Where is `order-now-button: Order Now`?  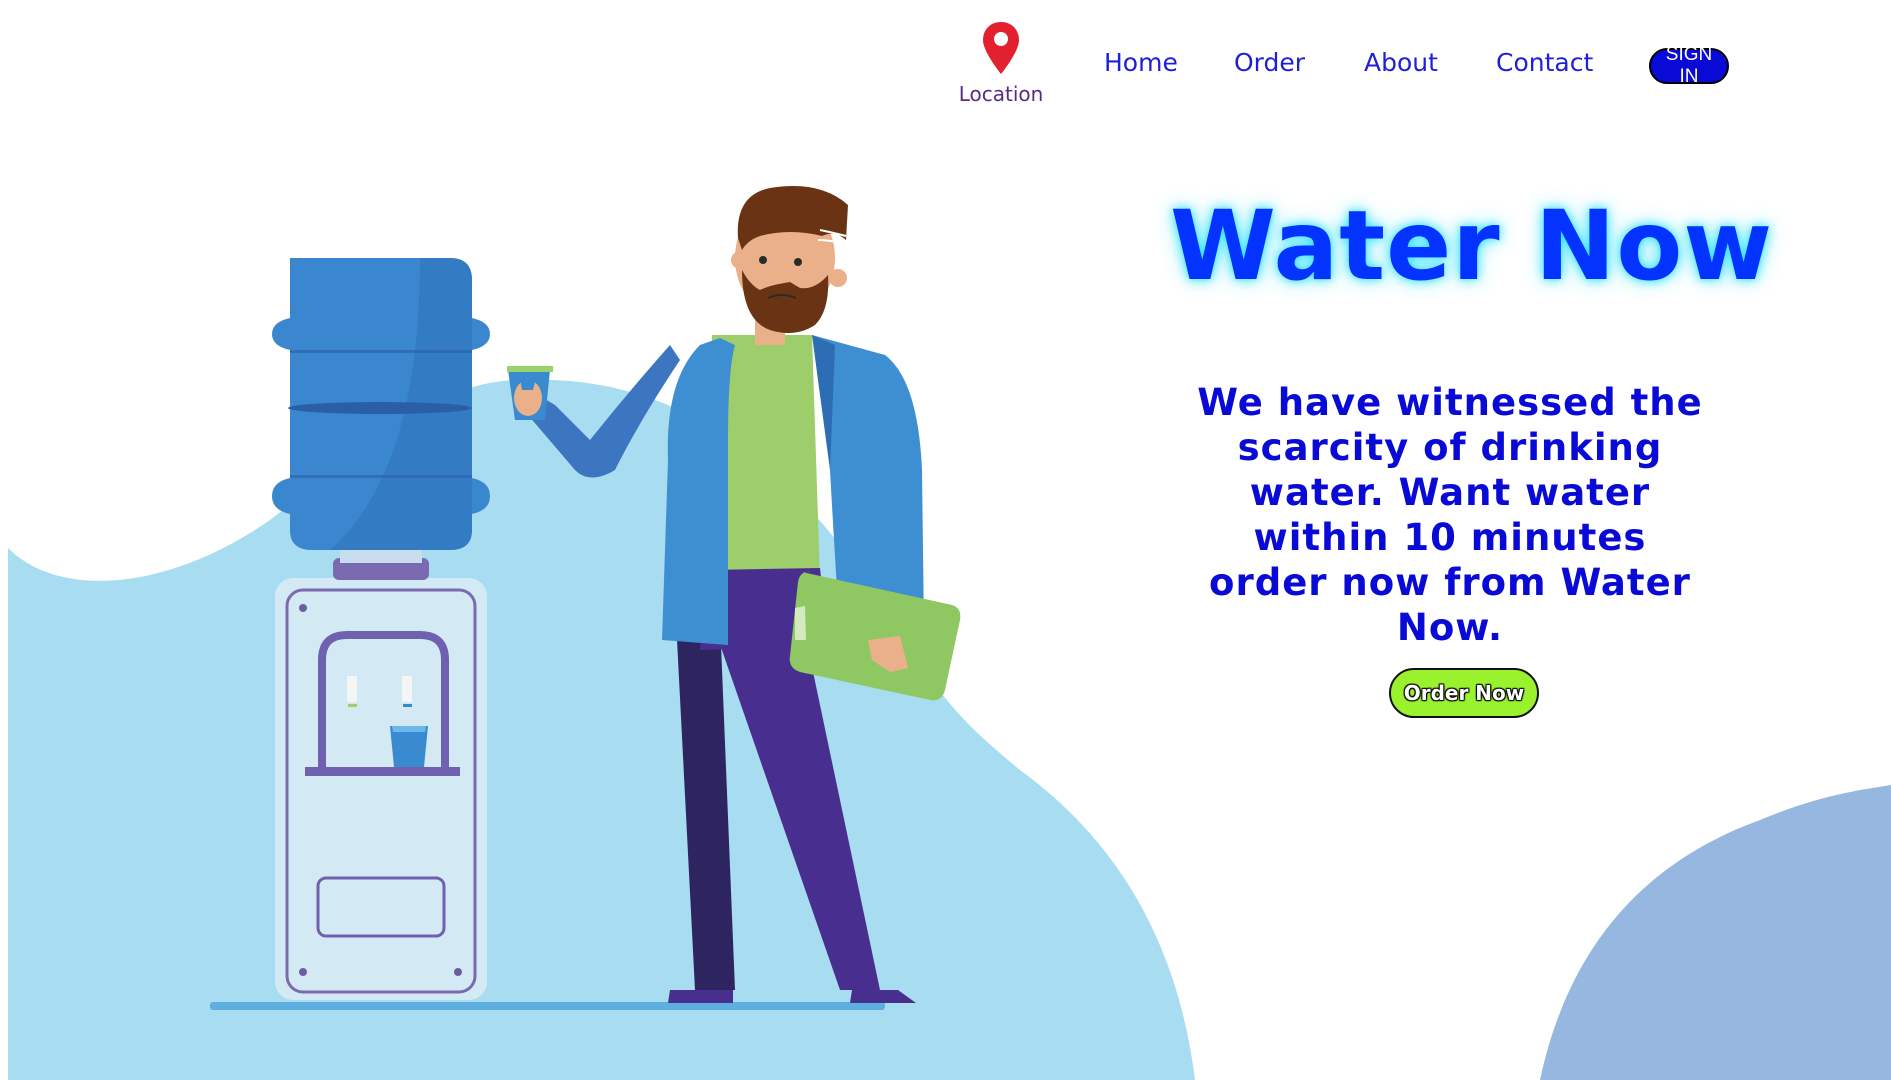
order-now-button: Order Now is located at coordinates (1464, 693).